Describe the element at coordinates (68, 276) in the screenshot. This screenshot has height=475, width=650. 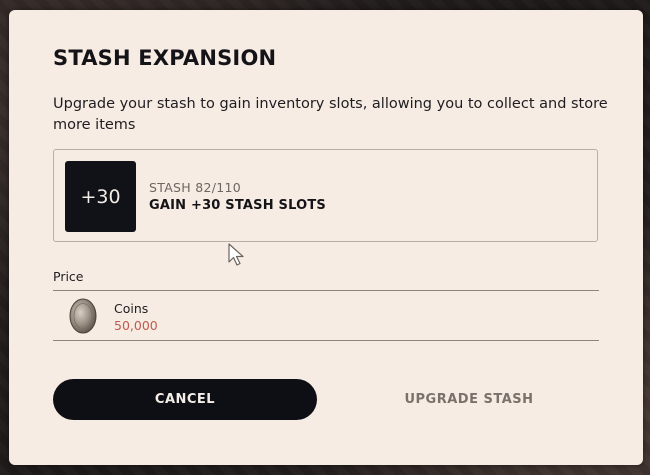
I see `price-label: Price` at that location.